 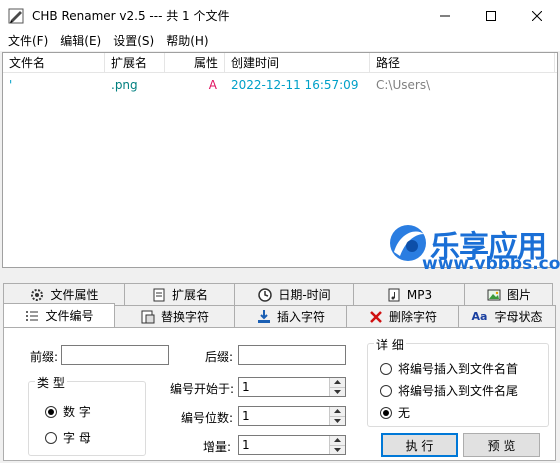 What do you see at coordinates (246, 416) in the screenshot?
I see `digits-value: 1` at bounding box center [246, 416].